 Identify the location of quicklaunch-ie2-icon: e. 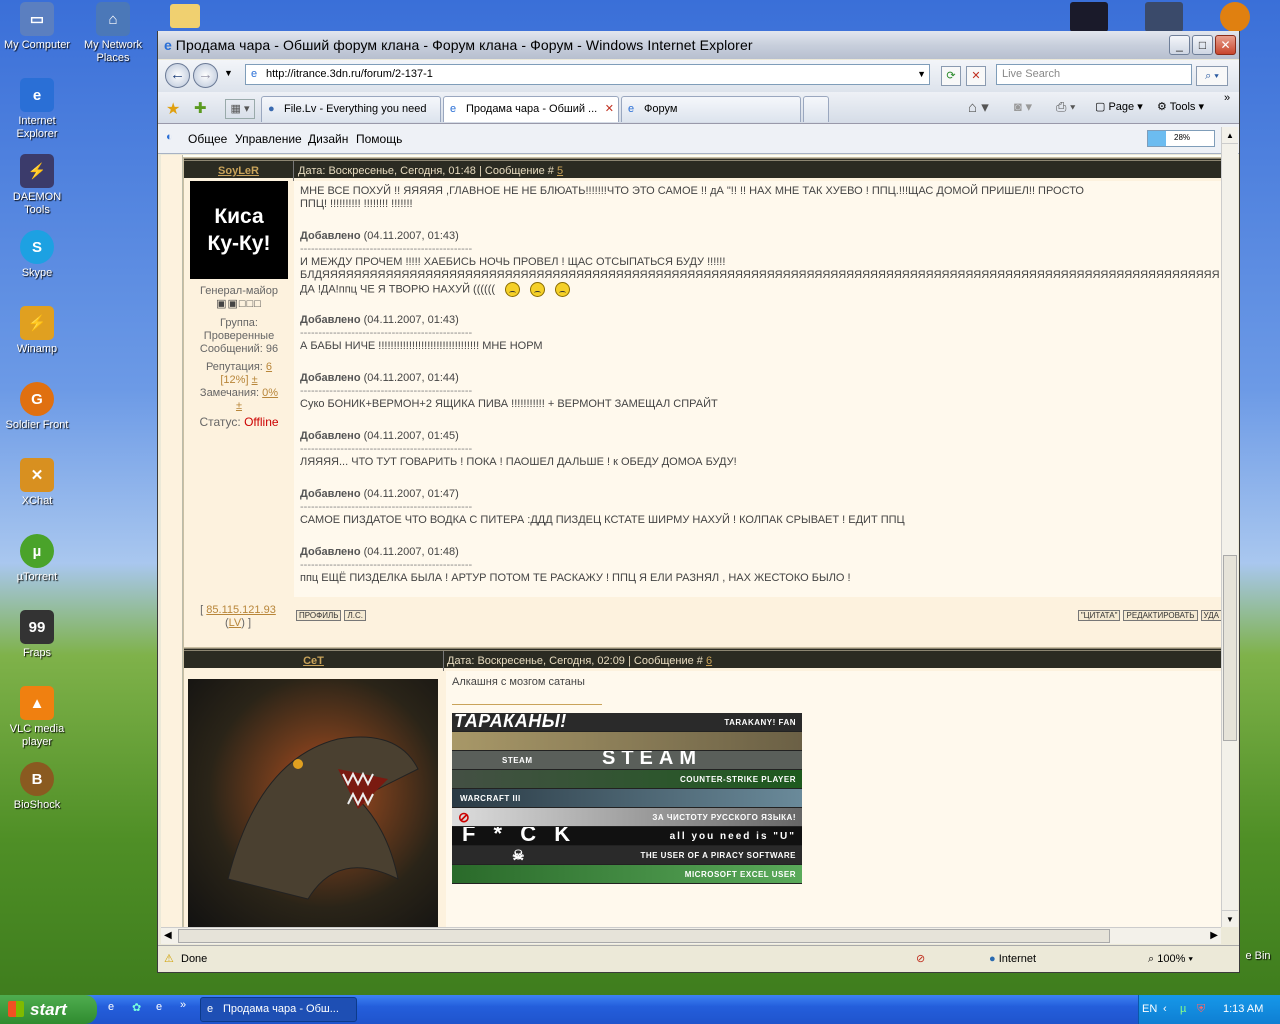
(159, 1007).